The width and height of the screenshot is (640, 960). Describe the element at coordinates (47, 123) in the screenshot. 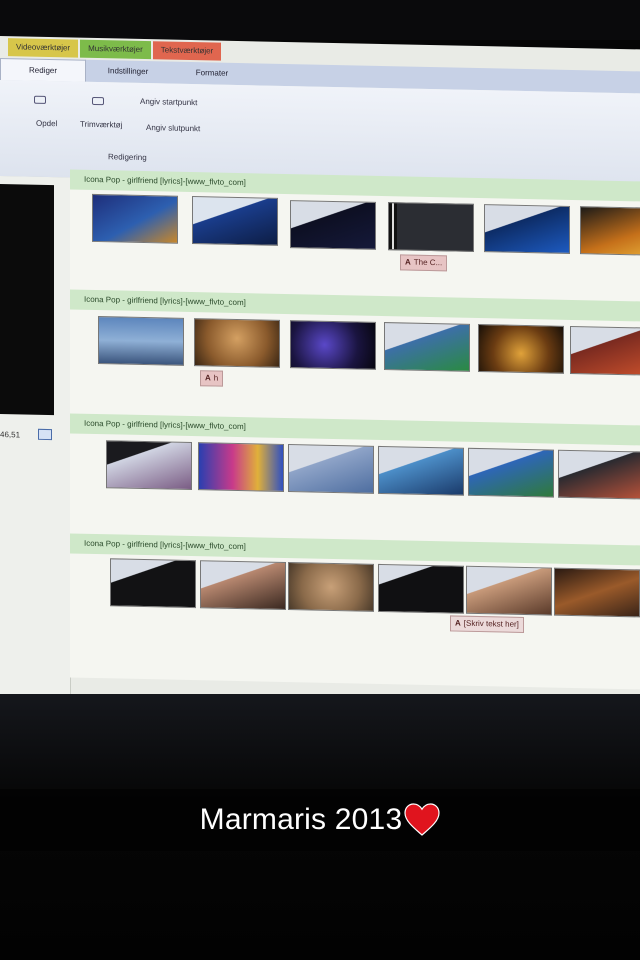

I see `split-label: Opdel` at that location.